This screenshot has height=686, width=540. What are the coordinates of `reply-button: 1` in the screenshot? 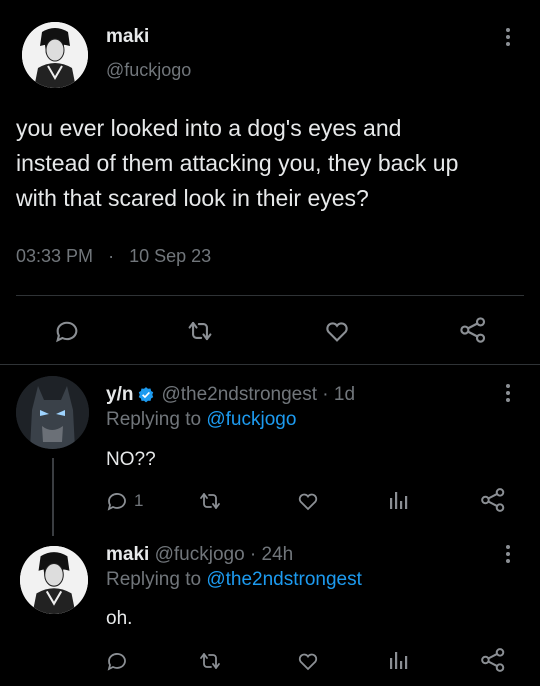 It's located at (124, 501).